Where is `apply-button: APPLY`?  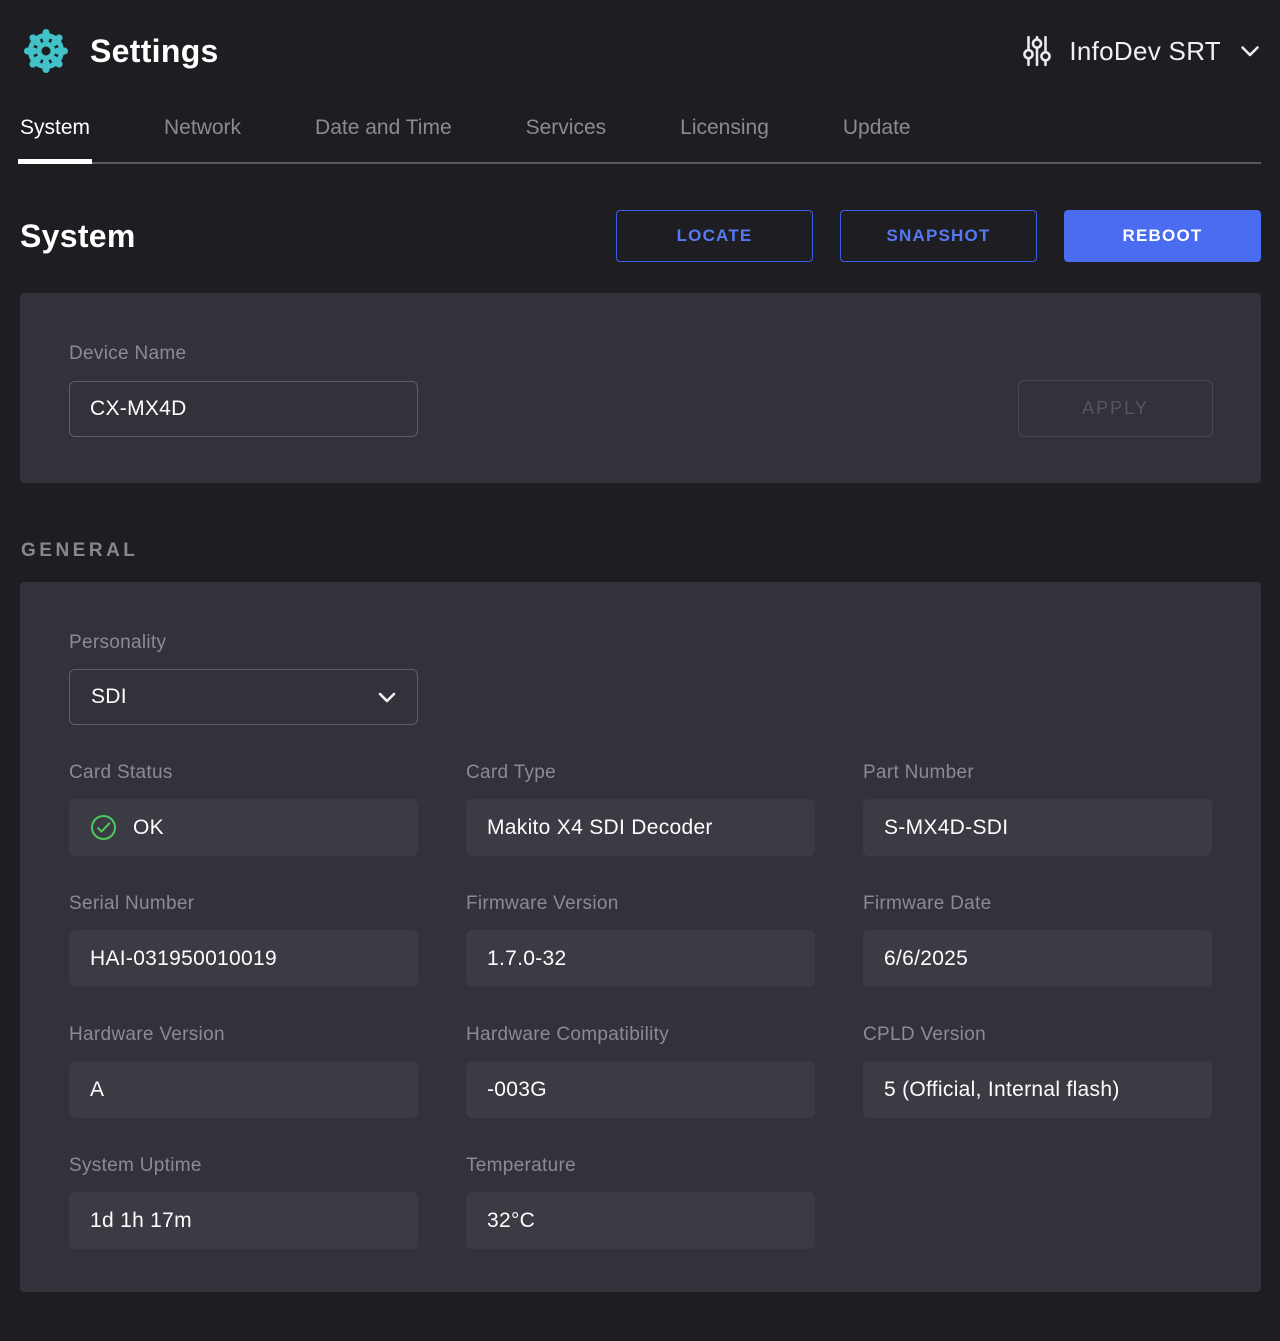
apply-button: APPLY is located at coordinates (1115, 408).